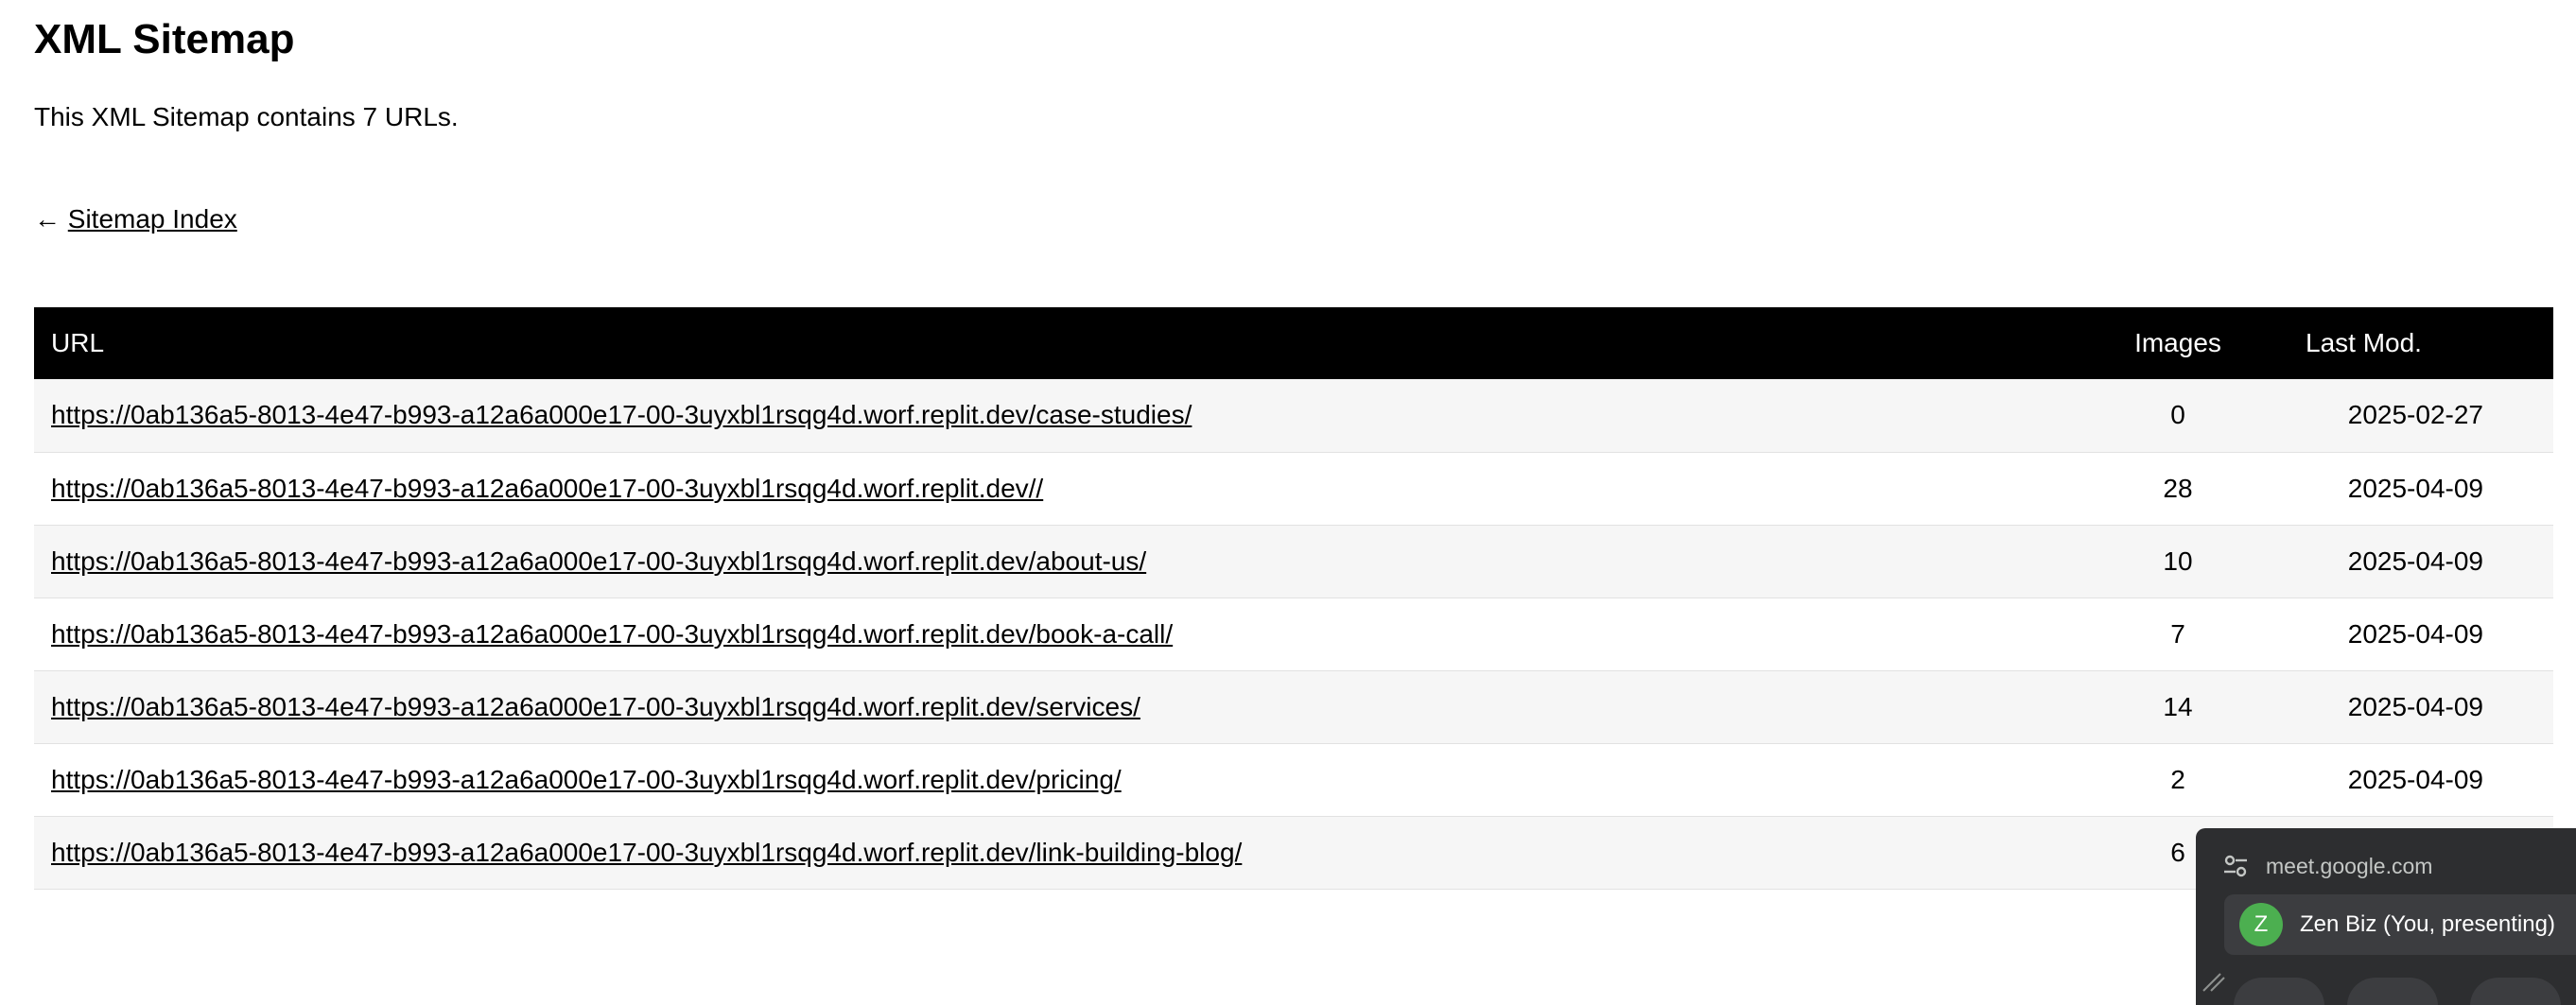 This screenshot has width=2576, height=1005. I want to click on avatar: Z, so click(2261, 924).